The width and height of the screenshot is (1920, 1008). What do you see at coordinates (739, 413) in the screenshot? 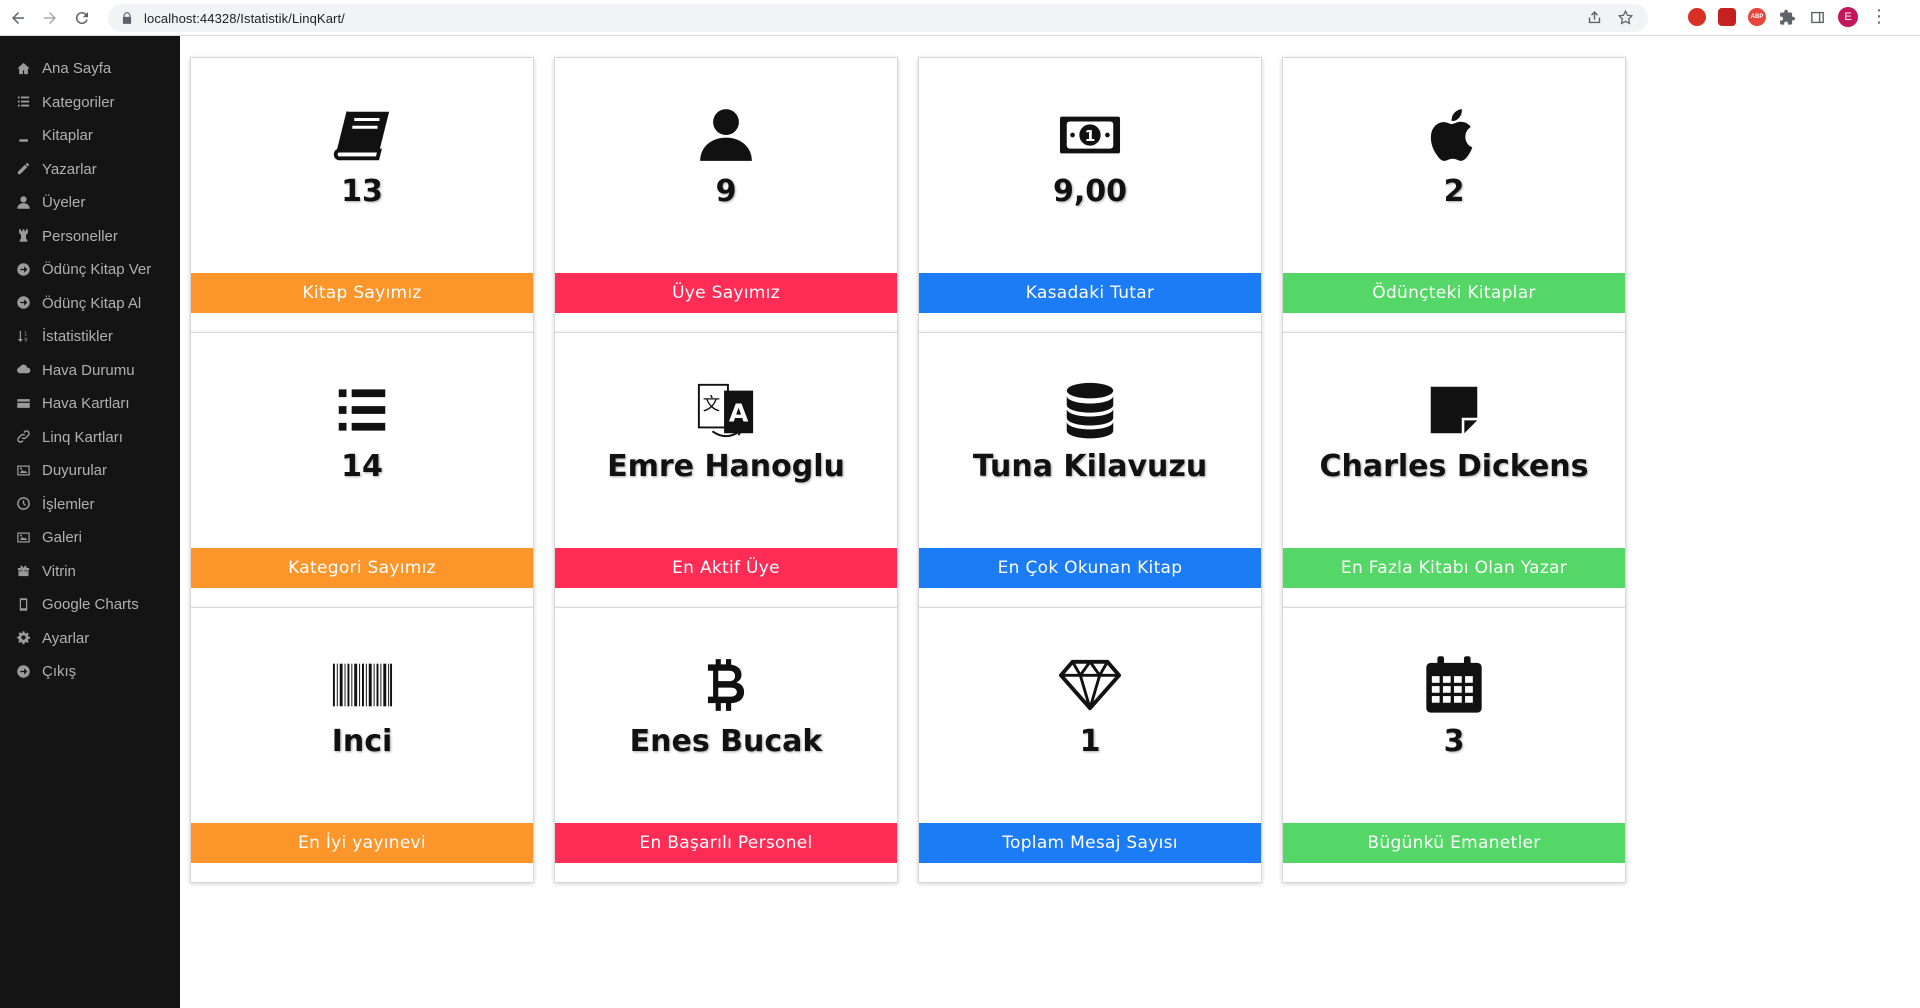
I see `svg-text: A` at bounding box center [739, 413].